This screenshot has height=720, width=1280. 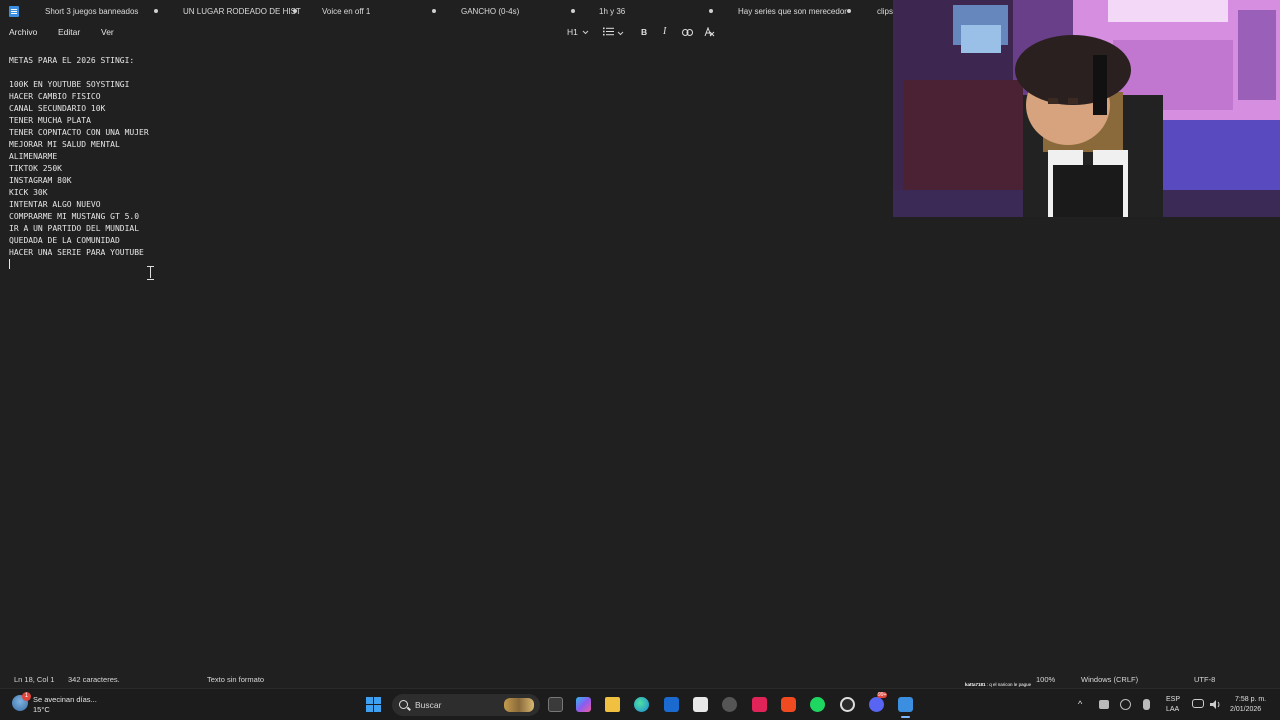 I want to click on discord-icon: 99+, so click(x=878, y=702).